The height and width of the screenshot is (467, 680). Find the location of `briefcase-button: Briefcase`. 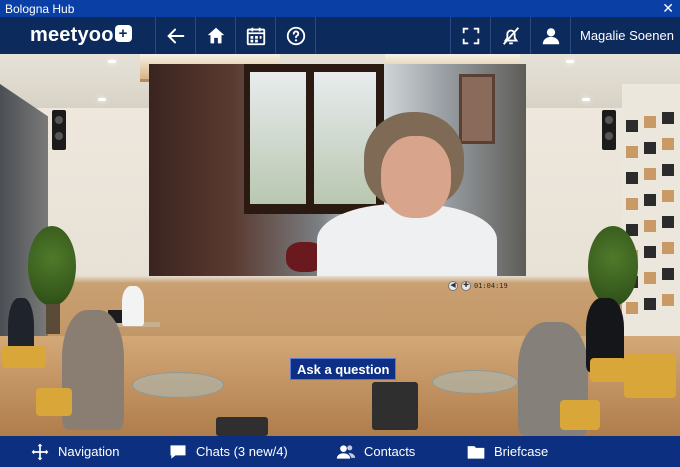

briefcase-button: Briefcase is located at coordinates (507, 451).